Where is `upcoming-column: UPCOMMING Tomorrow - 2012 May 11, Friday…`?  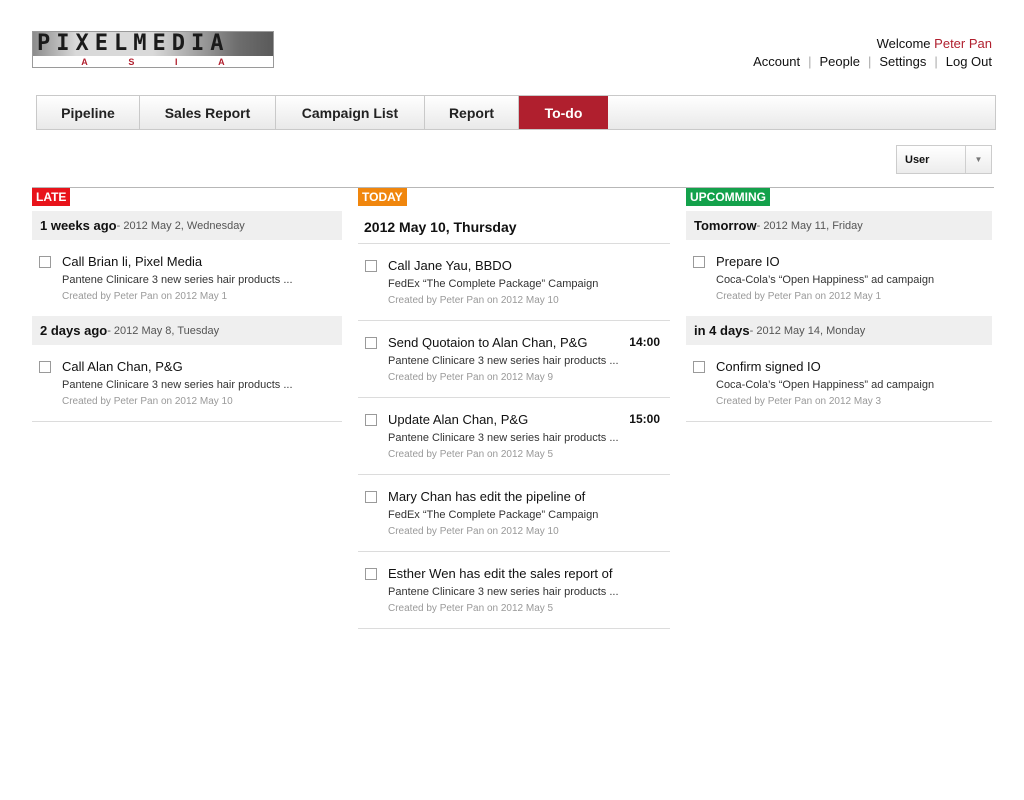
upcoming-column: UPCOMMING Tomorrow - 2012 May 11, Friday… is located at coordinates (839, 305).